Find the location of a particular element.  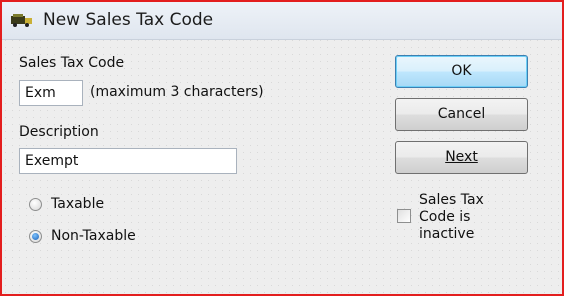

sales-tax-code-label: Sales Tax Code is located at coordinates (72, 63).